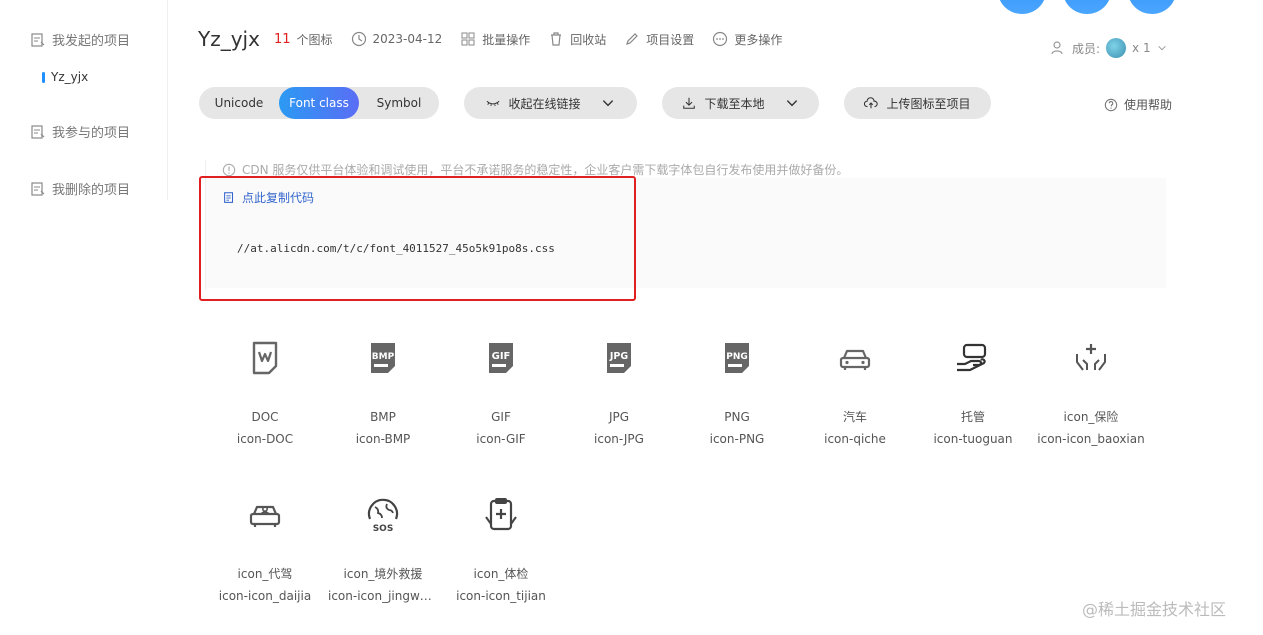 The width and height of the screenshot is (1263, 635). I want to click on tab-symbol: Symbol, so click(399, 103).